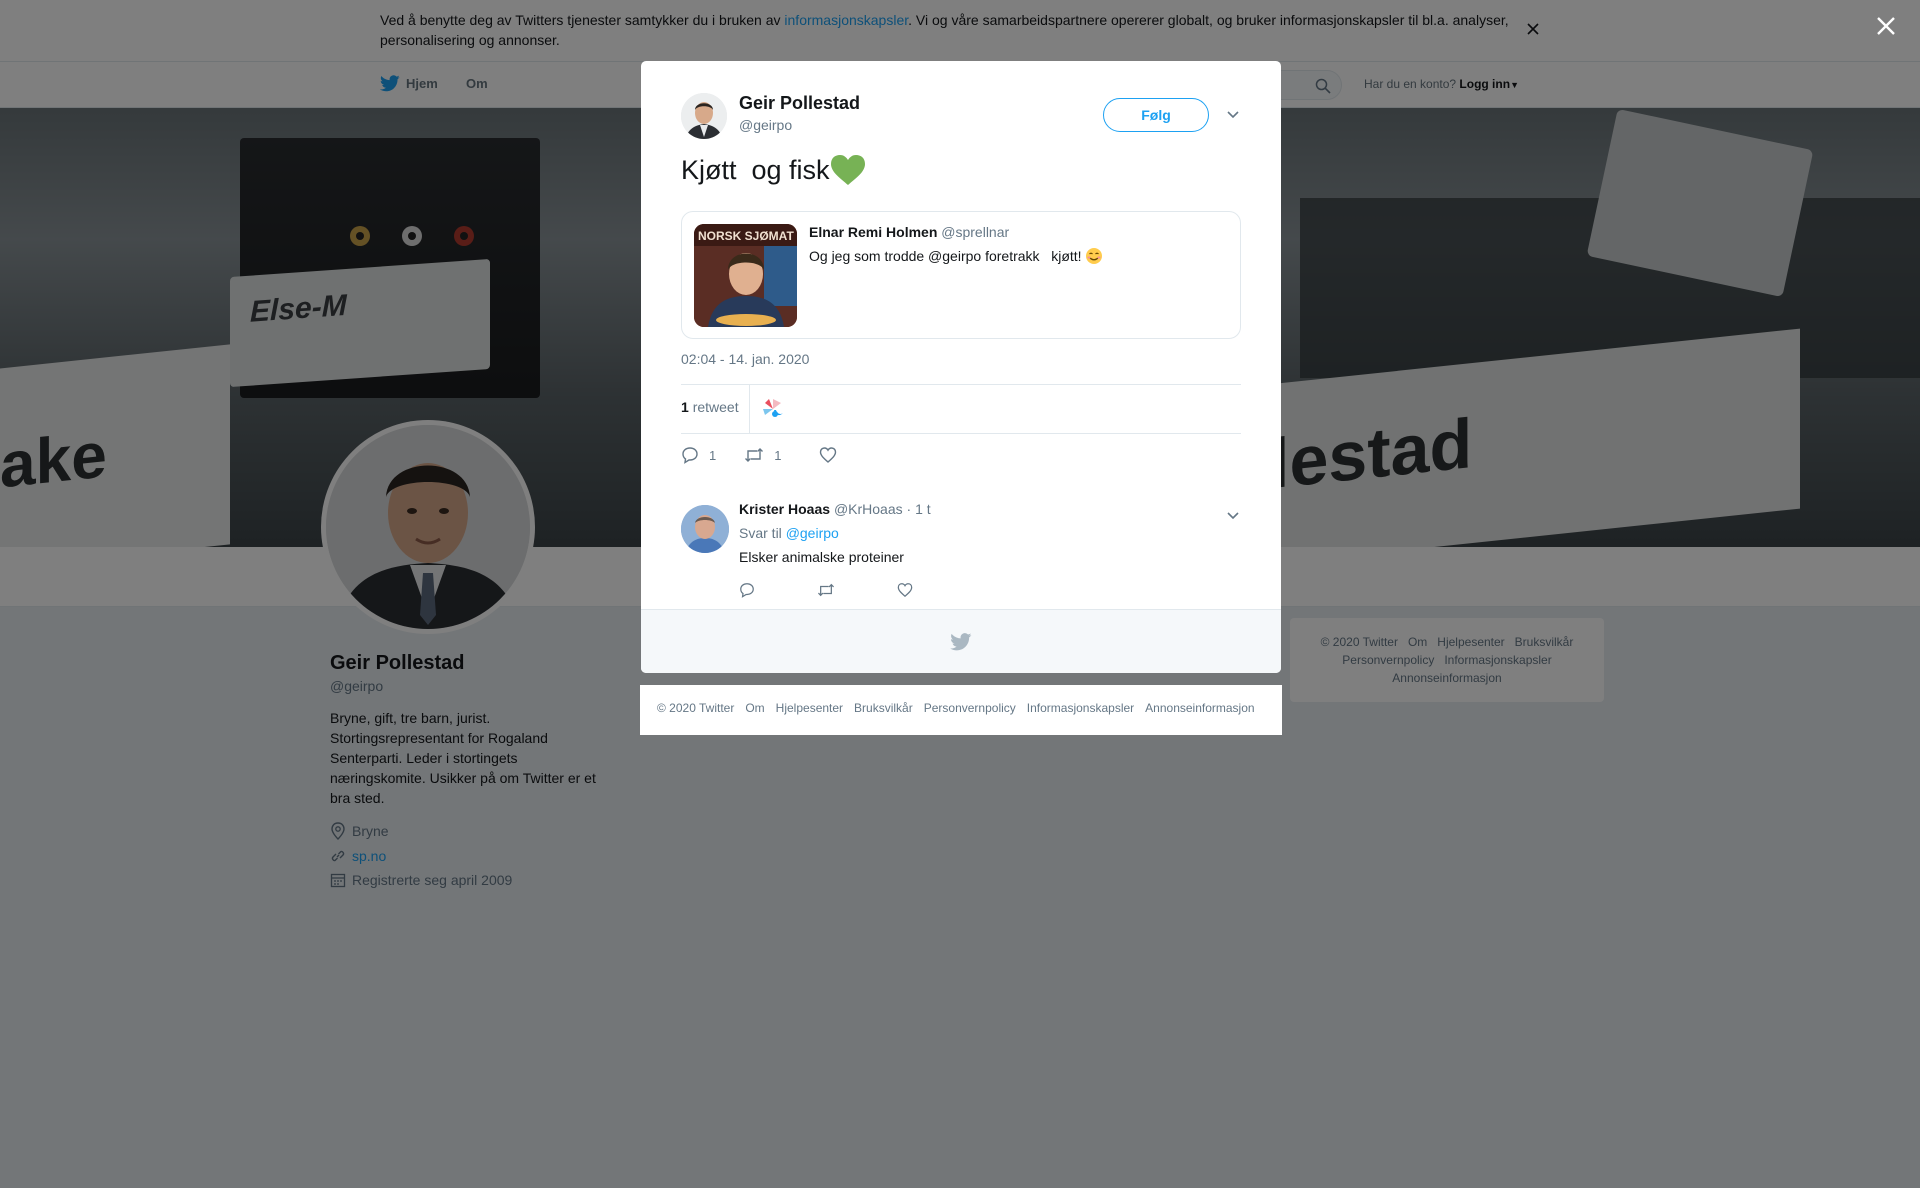  I want to click on reply-to-label: Svar til, so click(760, 533).